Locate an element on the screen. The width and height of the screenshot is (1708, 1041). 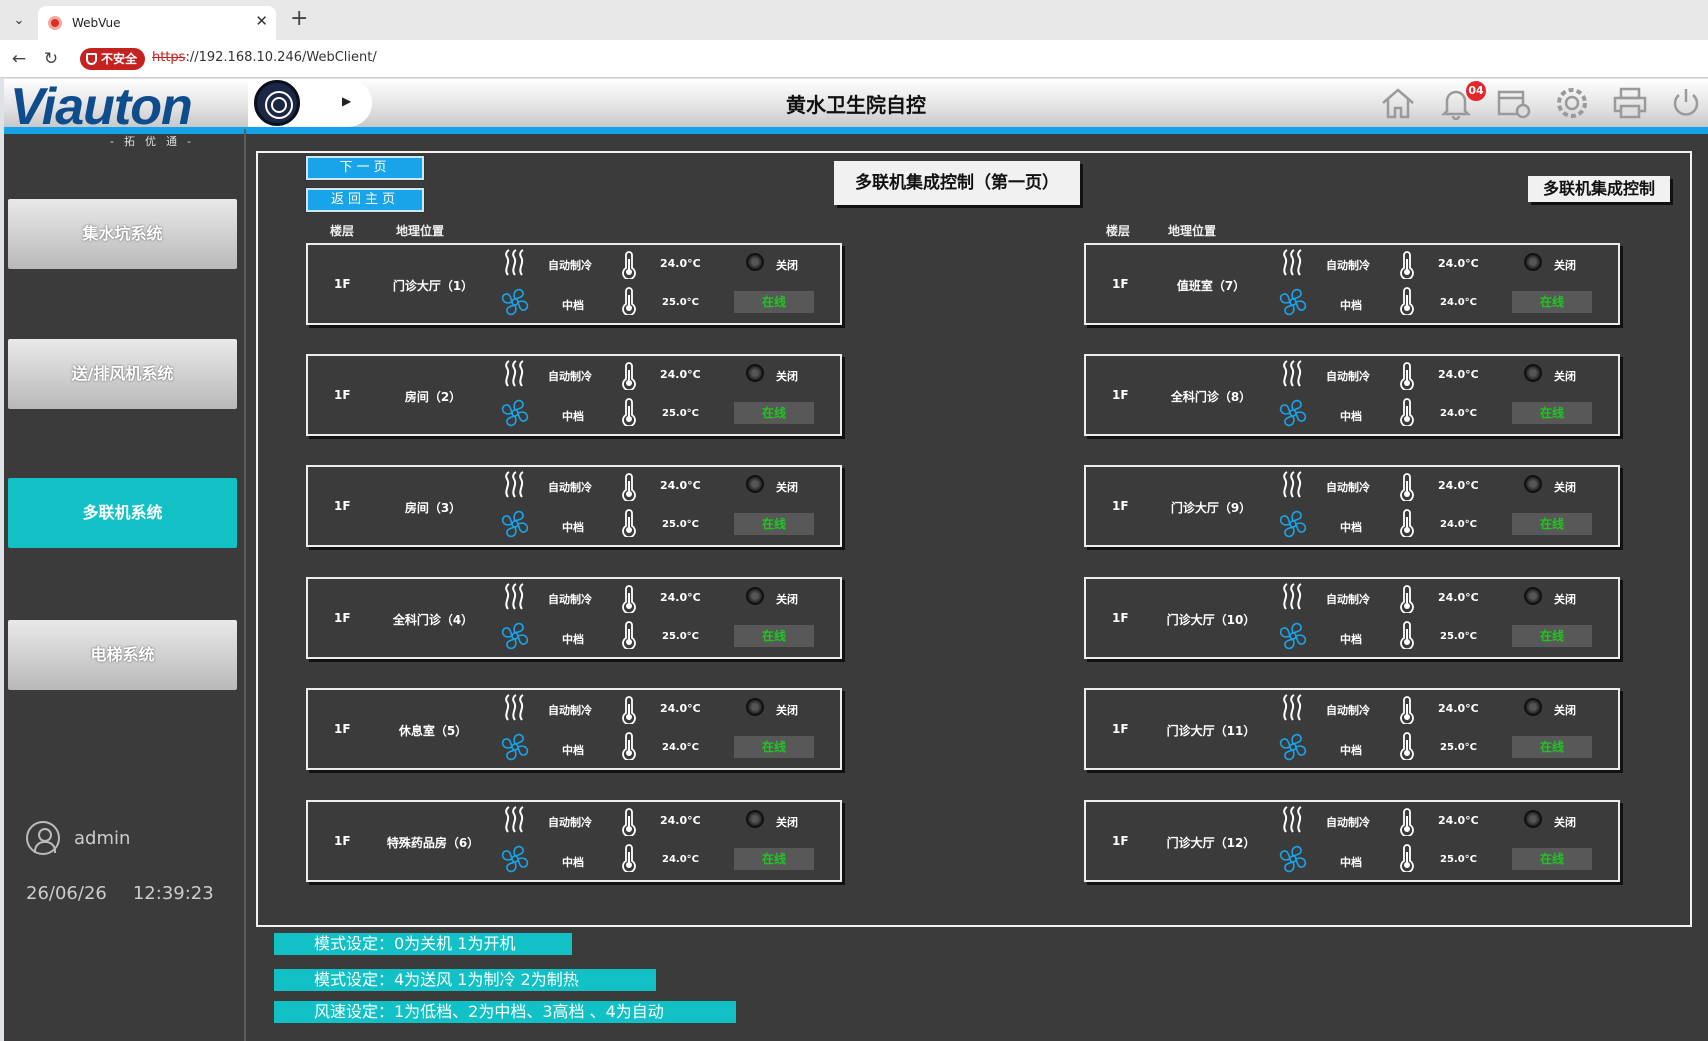
back-arrow-icon: ← is located at coordinates (19, 59).